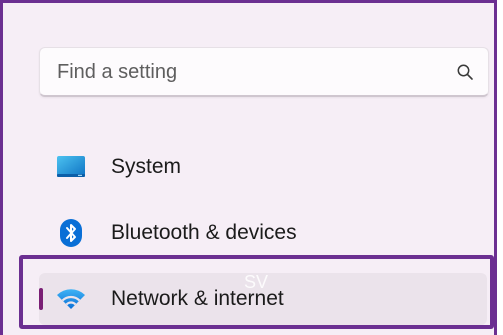 This screenshot has width=503, height=335. I want to click on monitor-icon, so click(71, 167).